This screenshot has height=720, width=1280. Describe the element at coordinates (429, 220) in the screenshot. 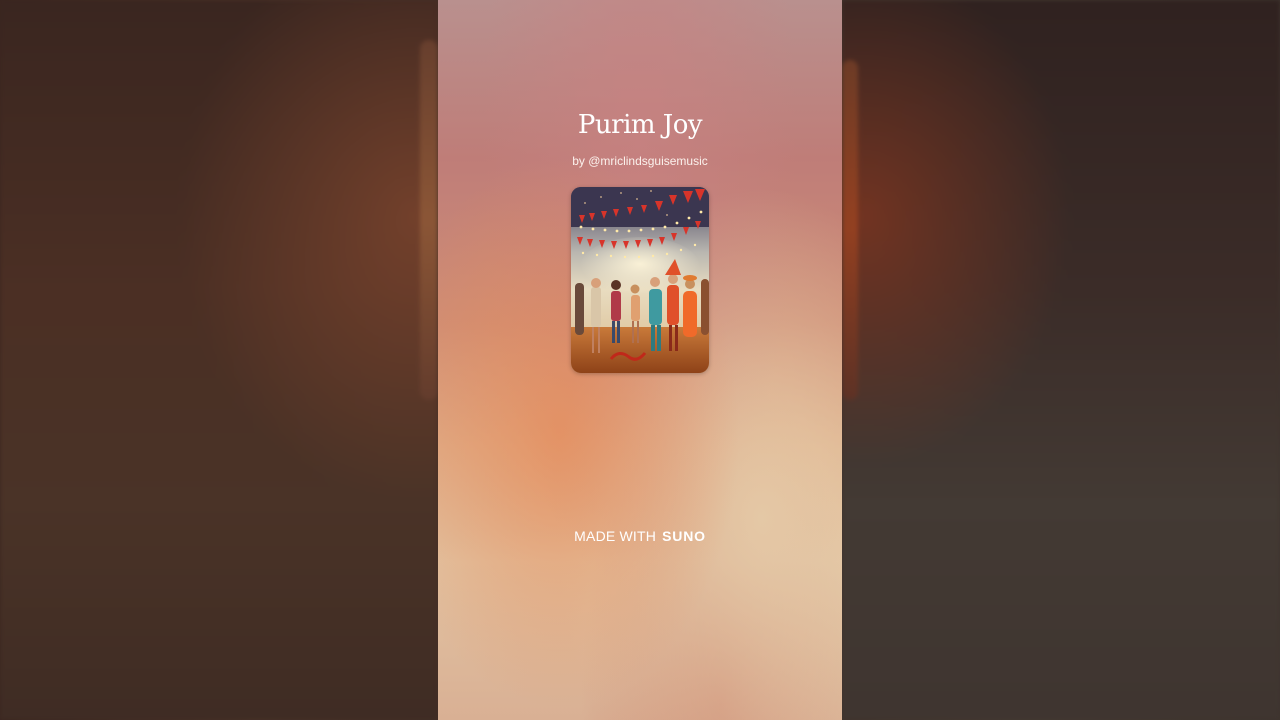

I see `left-backdrop-edge` at that location.